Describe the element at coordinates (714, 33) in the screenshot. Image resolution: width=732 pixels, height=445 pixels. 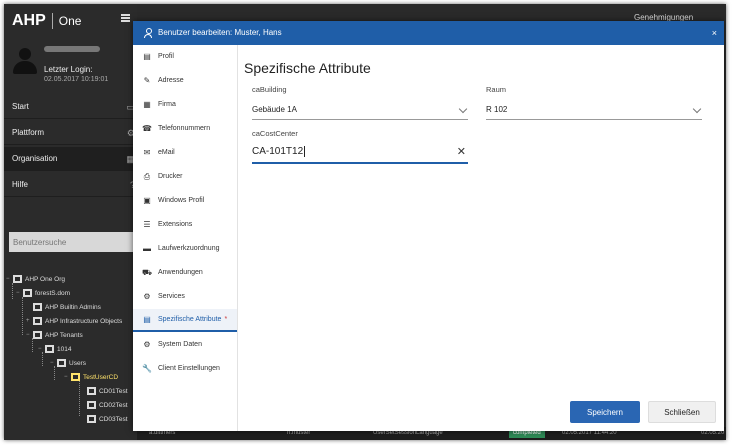
I see `close-icon: ×` at that location.